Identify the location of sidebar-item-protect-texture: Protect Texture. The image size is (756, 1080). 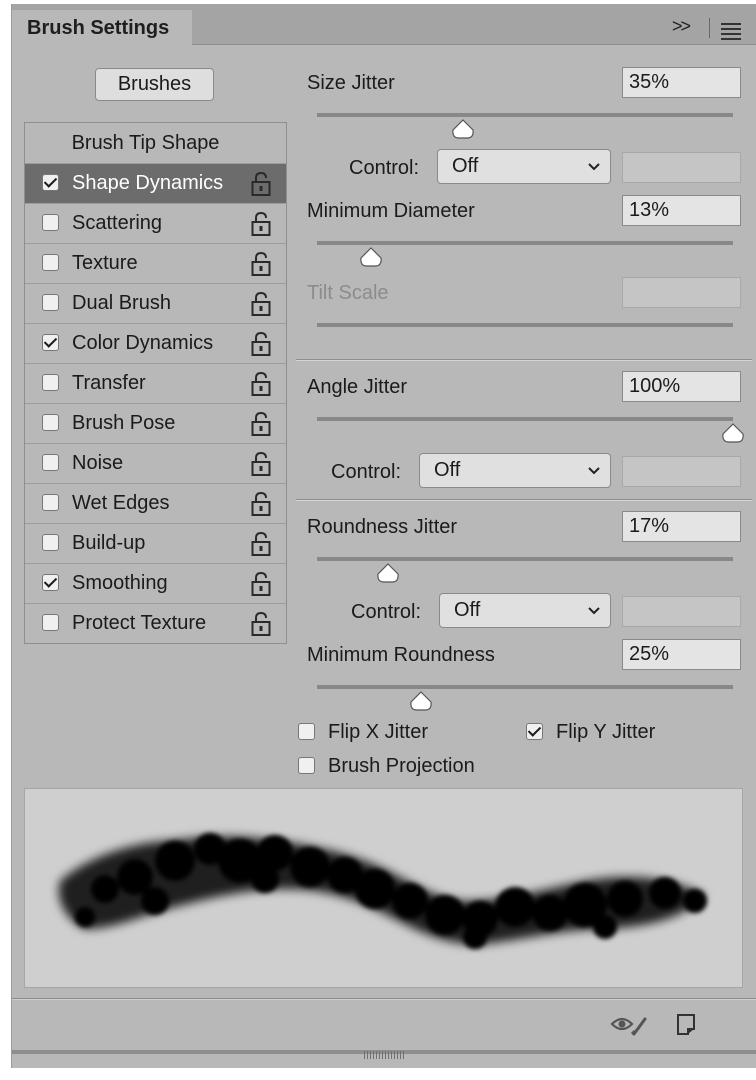
(155, 624).